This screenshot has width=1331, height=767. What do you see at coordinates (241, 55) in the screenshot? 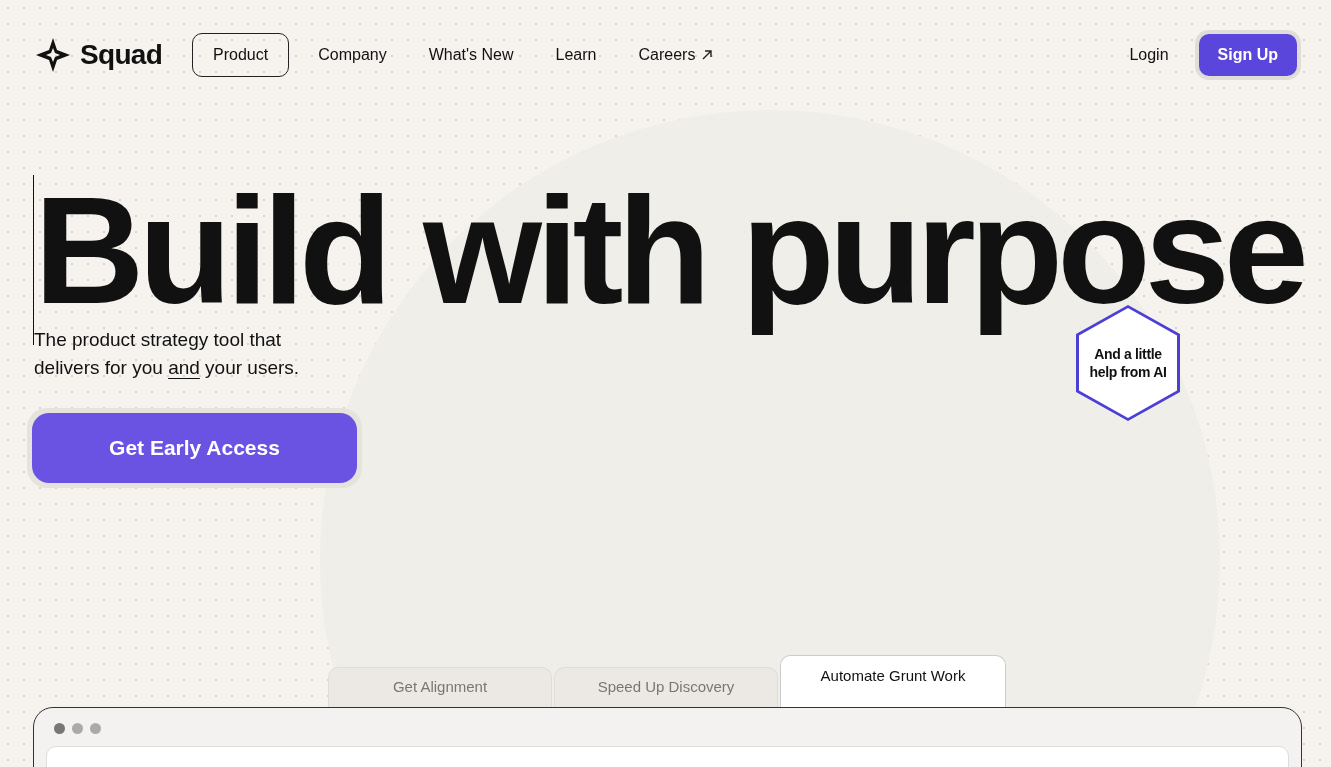
I see `nav-link: Product` at bounding box center [241, 55].